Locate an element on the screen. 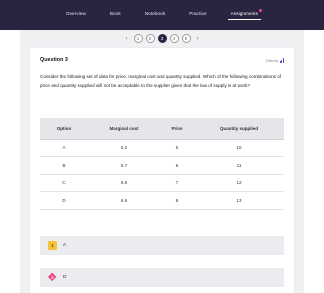 This screenshot has height=293, width=324. cell-marginal-cost: 6.5 is located at coordinates (124, 200).